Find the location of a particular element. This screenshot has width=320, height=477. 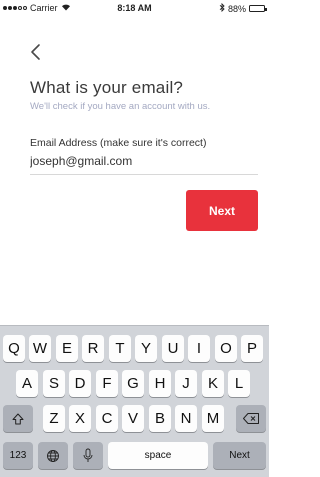

key-y: Y is located at coordinates (146, 348).